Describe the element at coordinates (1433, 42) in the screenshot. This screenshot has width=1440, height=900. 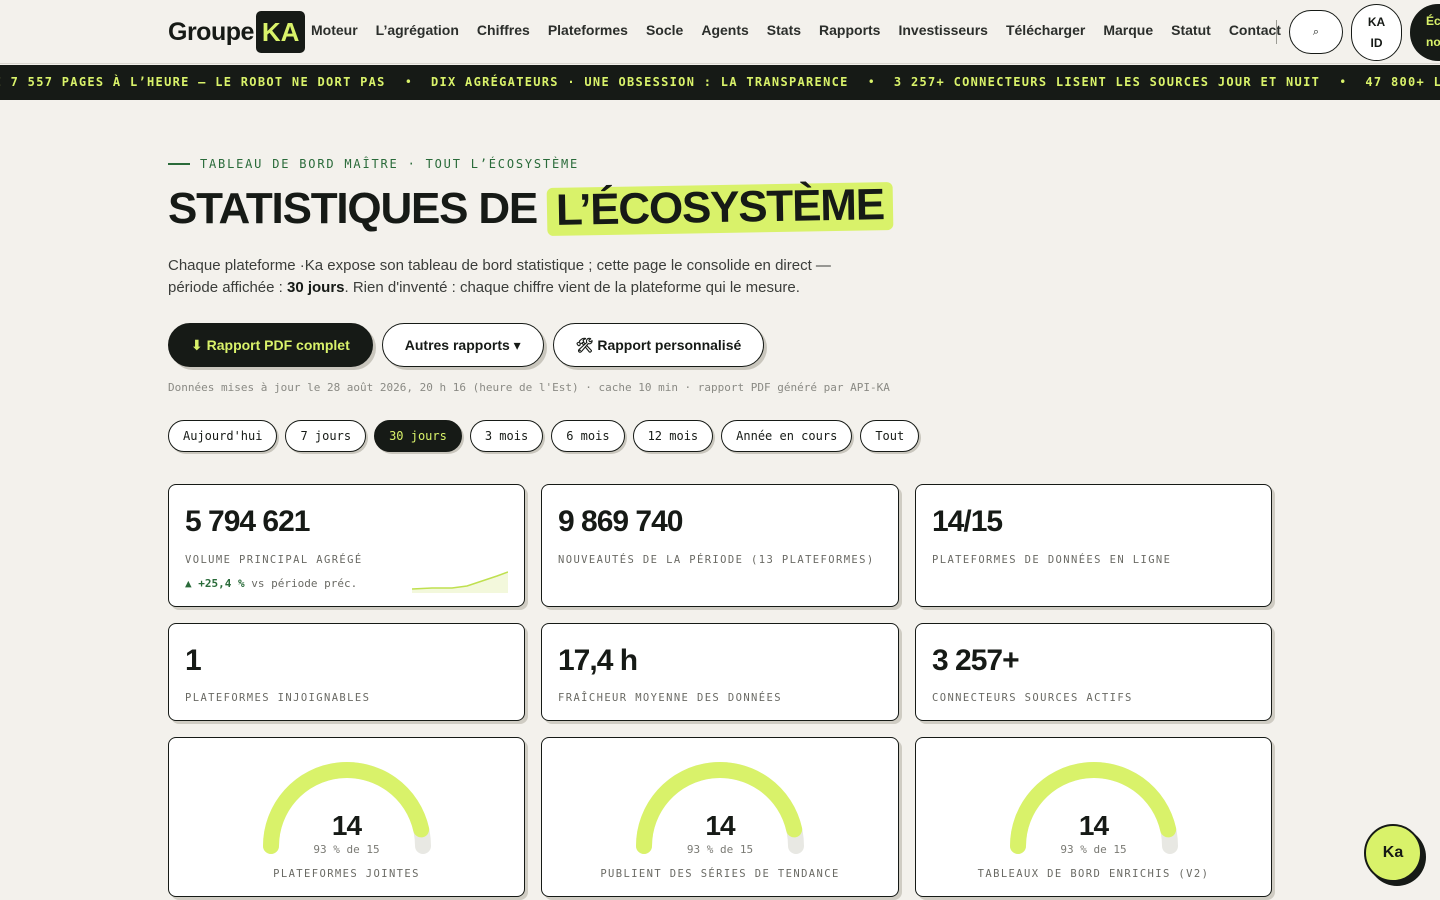
I see `eco-line2: no` at that location.